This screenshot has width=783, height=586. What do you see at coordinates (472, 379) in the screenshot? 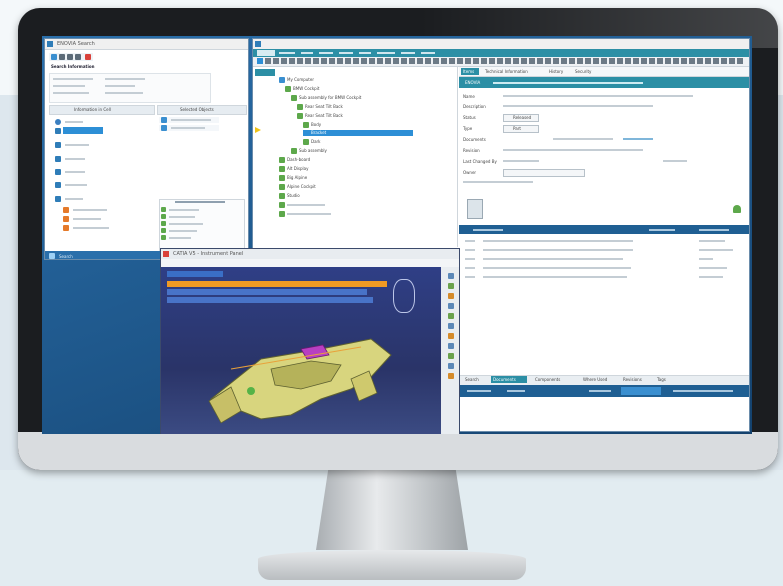
I see `tab-search: Search` at bounding box center [472, 379].